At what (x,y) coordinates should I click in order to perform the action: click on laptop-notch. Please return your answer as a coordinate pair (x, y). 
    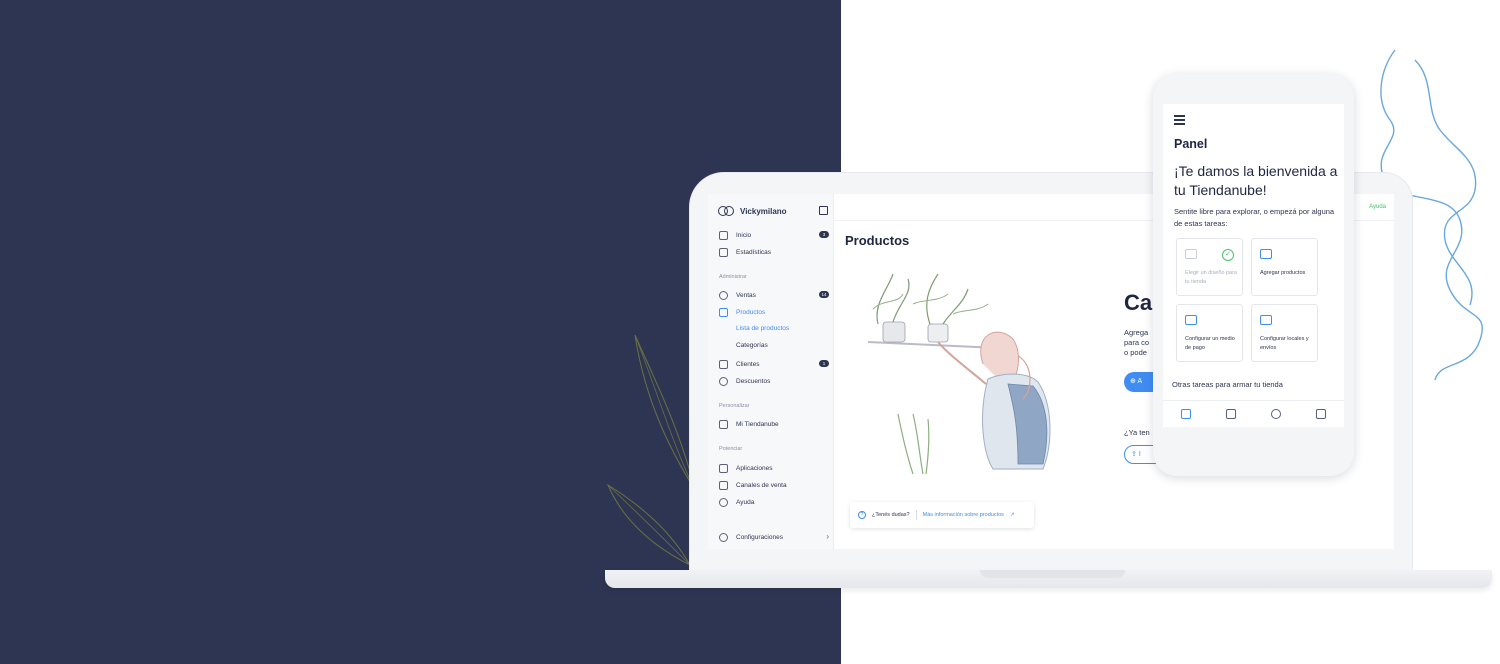
    Looking at the image, I should click on (1052, 574).